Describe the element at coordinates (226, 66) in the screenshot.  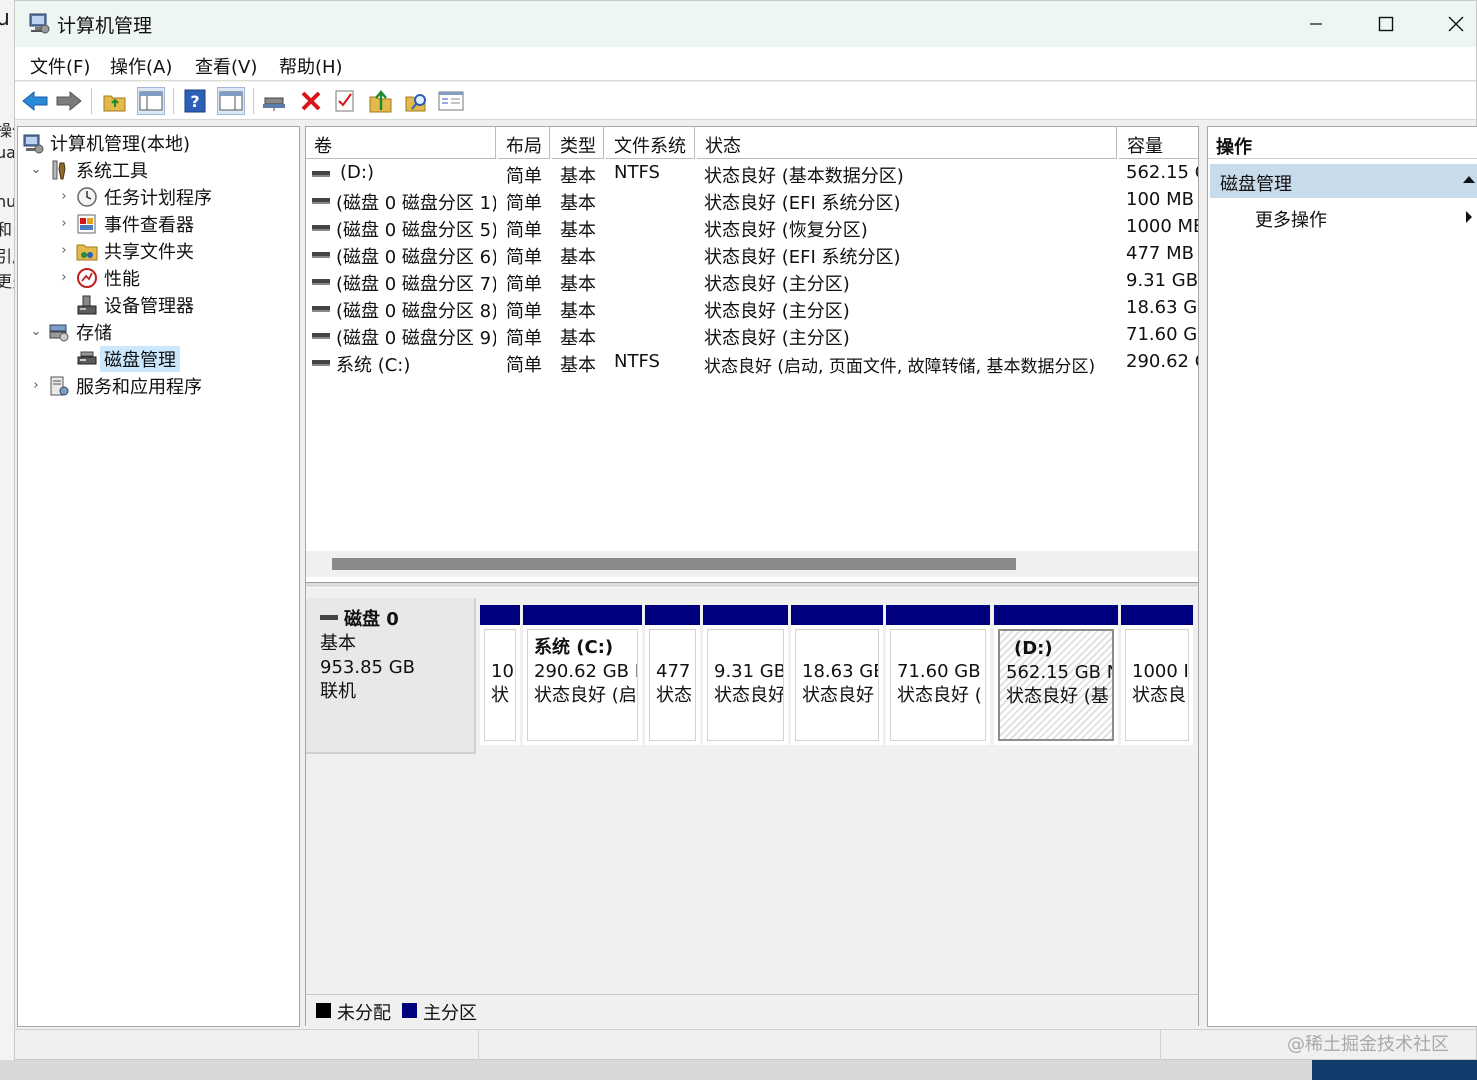
I see `menu-view: 查看(V)` at that location.